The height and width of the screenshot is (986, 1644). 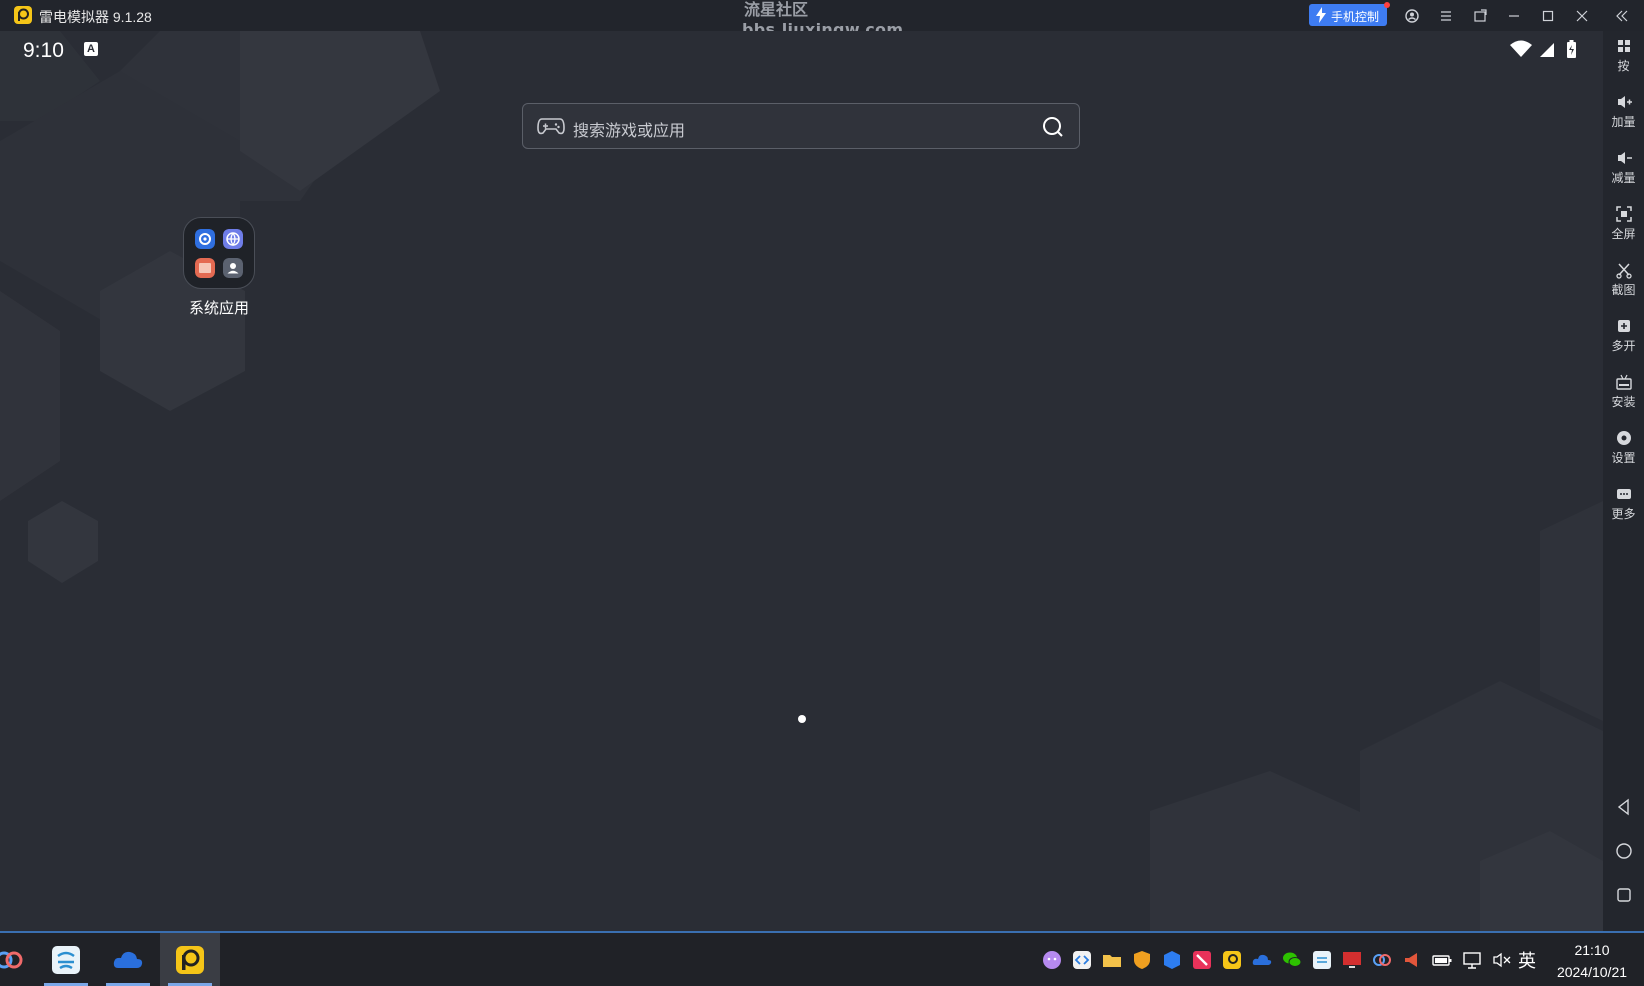 I want to click on taskbar-app-ldplayer, so click(x=190, y=959).